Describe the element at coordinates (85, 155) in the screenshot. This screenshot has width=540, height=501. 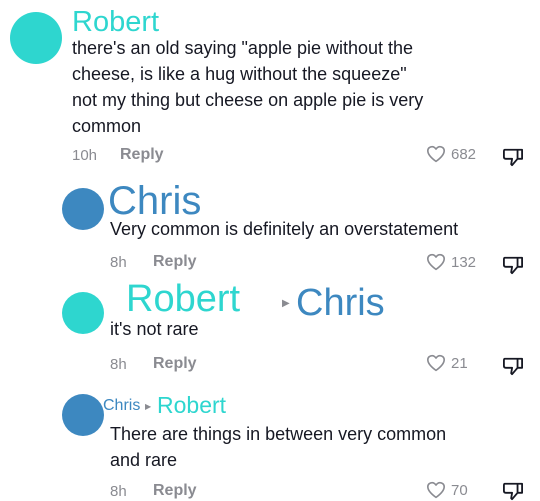
I see `comment-timestamp: 10h` at that location.